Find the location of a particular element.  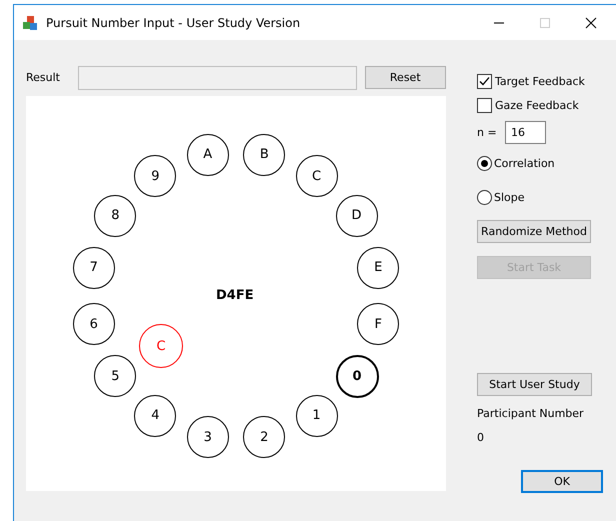

participant-number: 0 is located at coordinates (480, 437).